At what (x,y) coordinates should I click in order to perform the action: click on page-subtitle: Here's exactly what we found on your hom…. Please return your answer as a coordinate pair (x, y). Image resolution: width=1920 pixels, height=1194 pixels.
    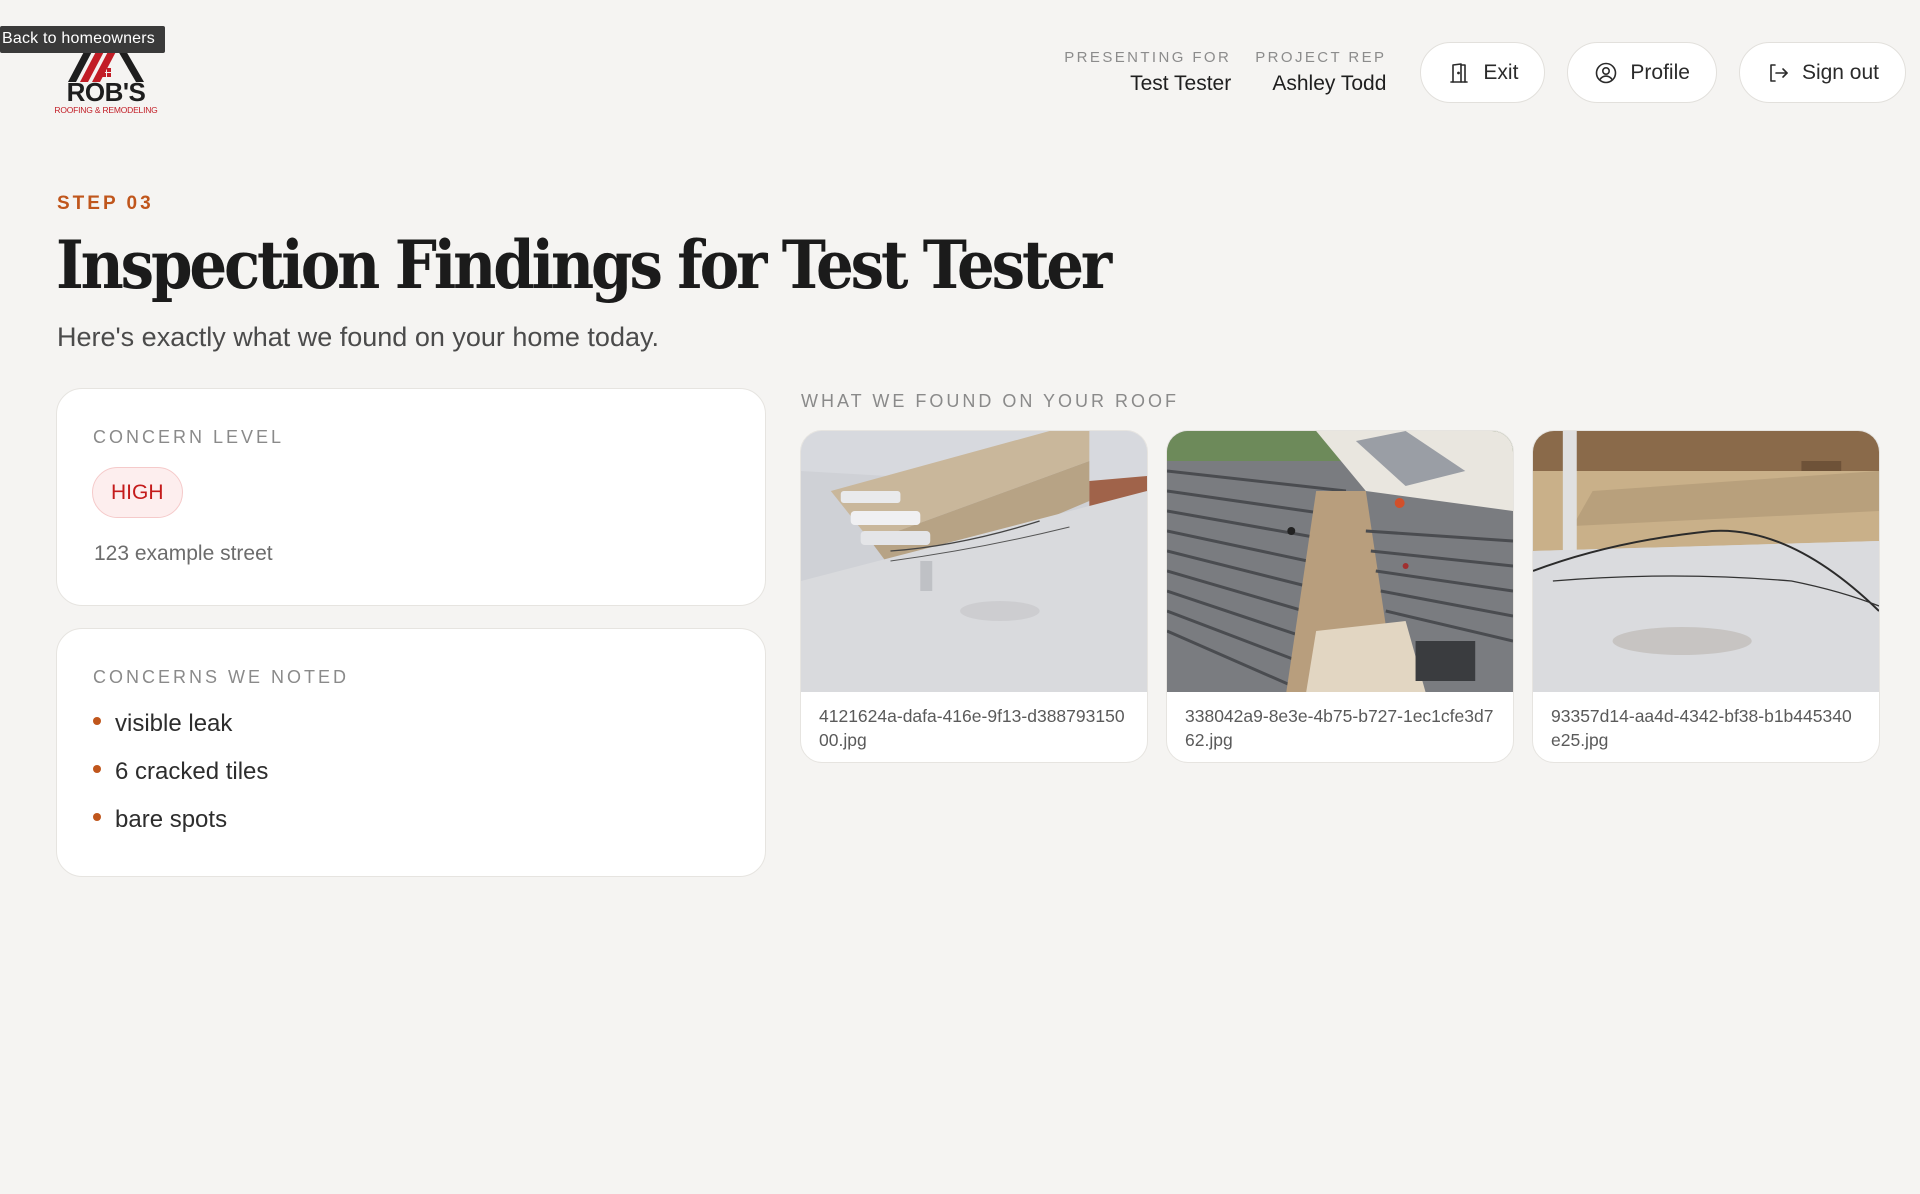
    Looking at the image, I should click on (358, 337).